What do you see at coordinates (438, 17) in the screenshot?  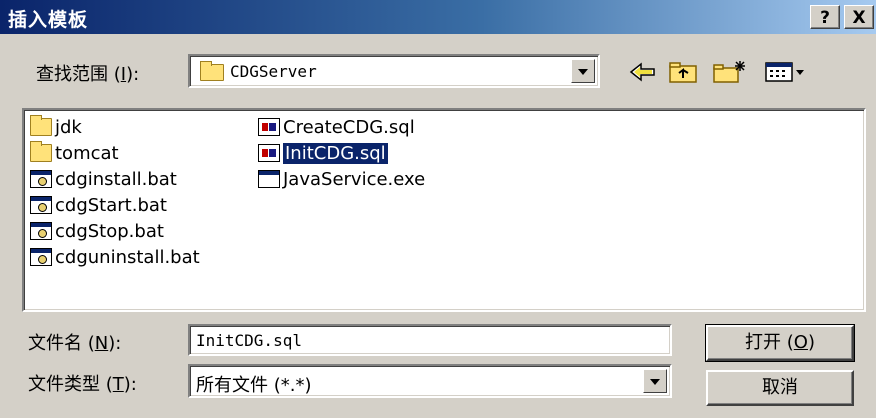 I see `title-bar: 插入模板 ? X` at bounding box center [438, 17].